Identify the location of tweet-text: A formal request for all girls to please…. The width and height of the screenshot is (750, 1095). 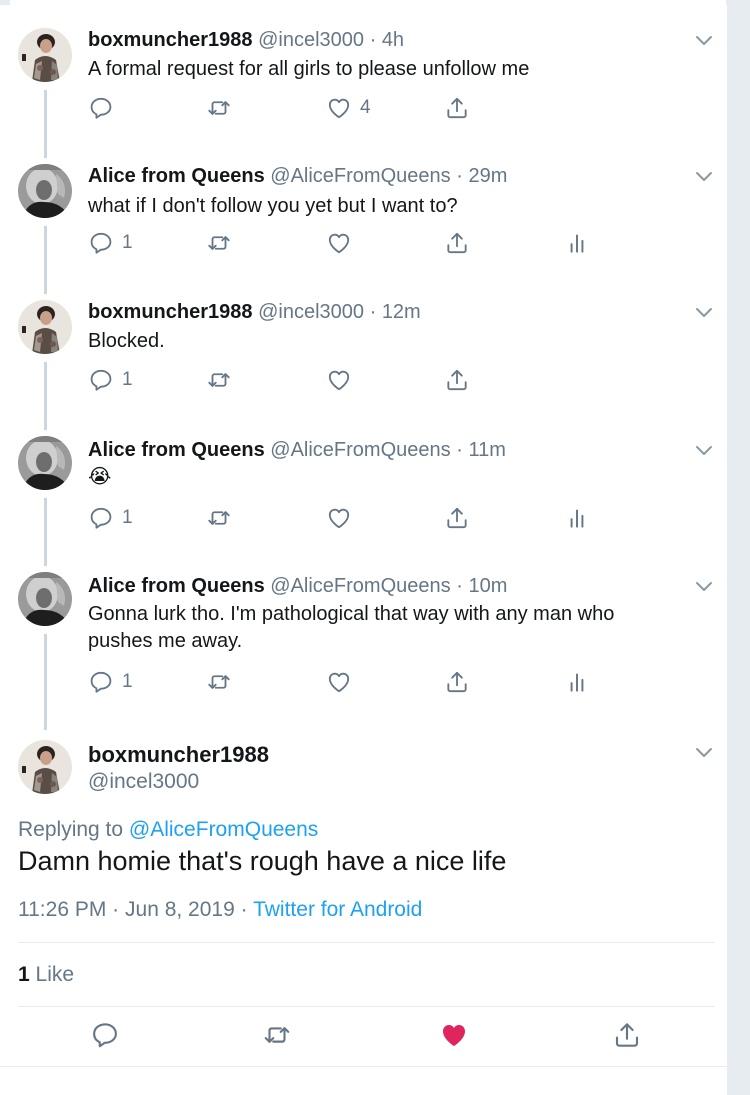
(309, 69).